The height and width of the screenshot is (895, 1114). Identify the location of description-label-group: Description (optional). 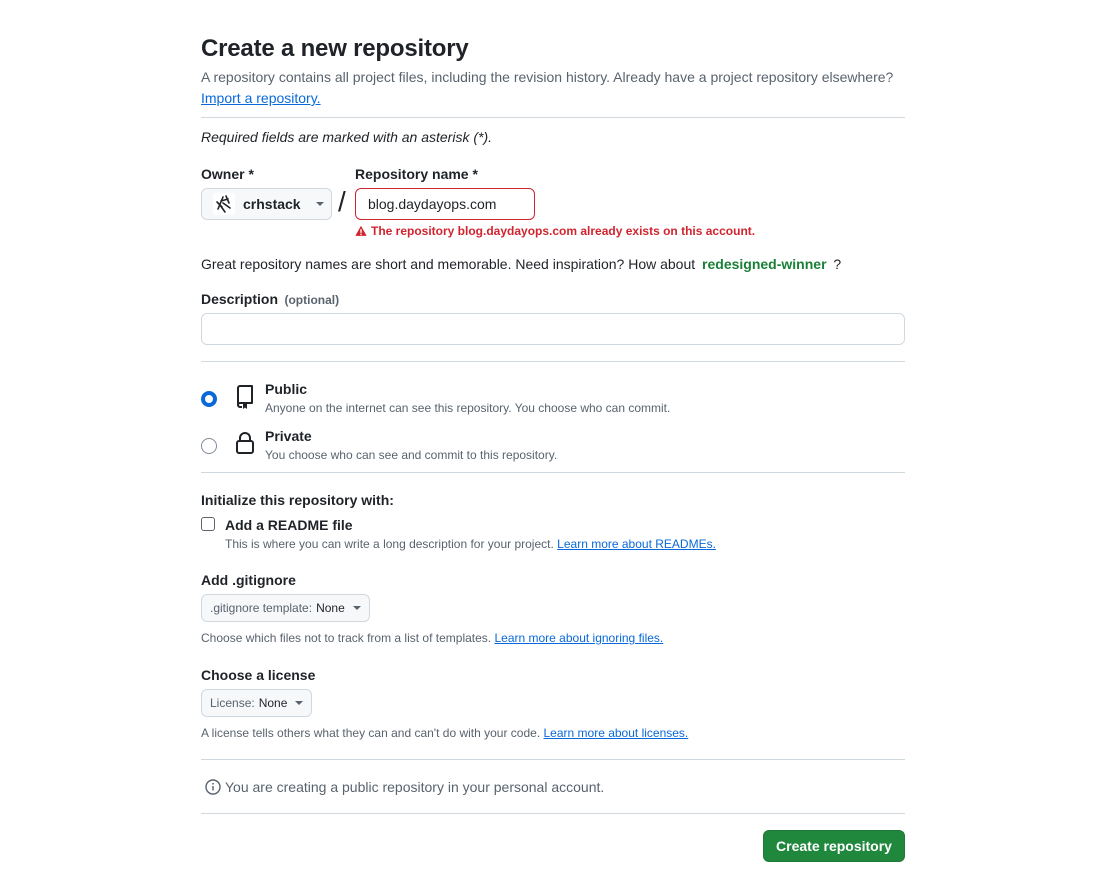
(270, 300).